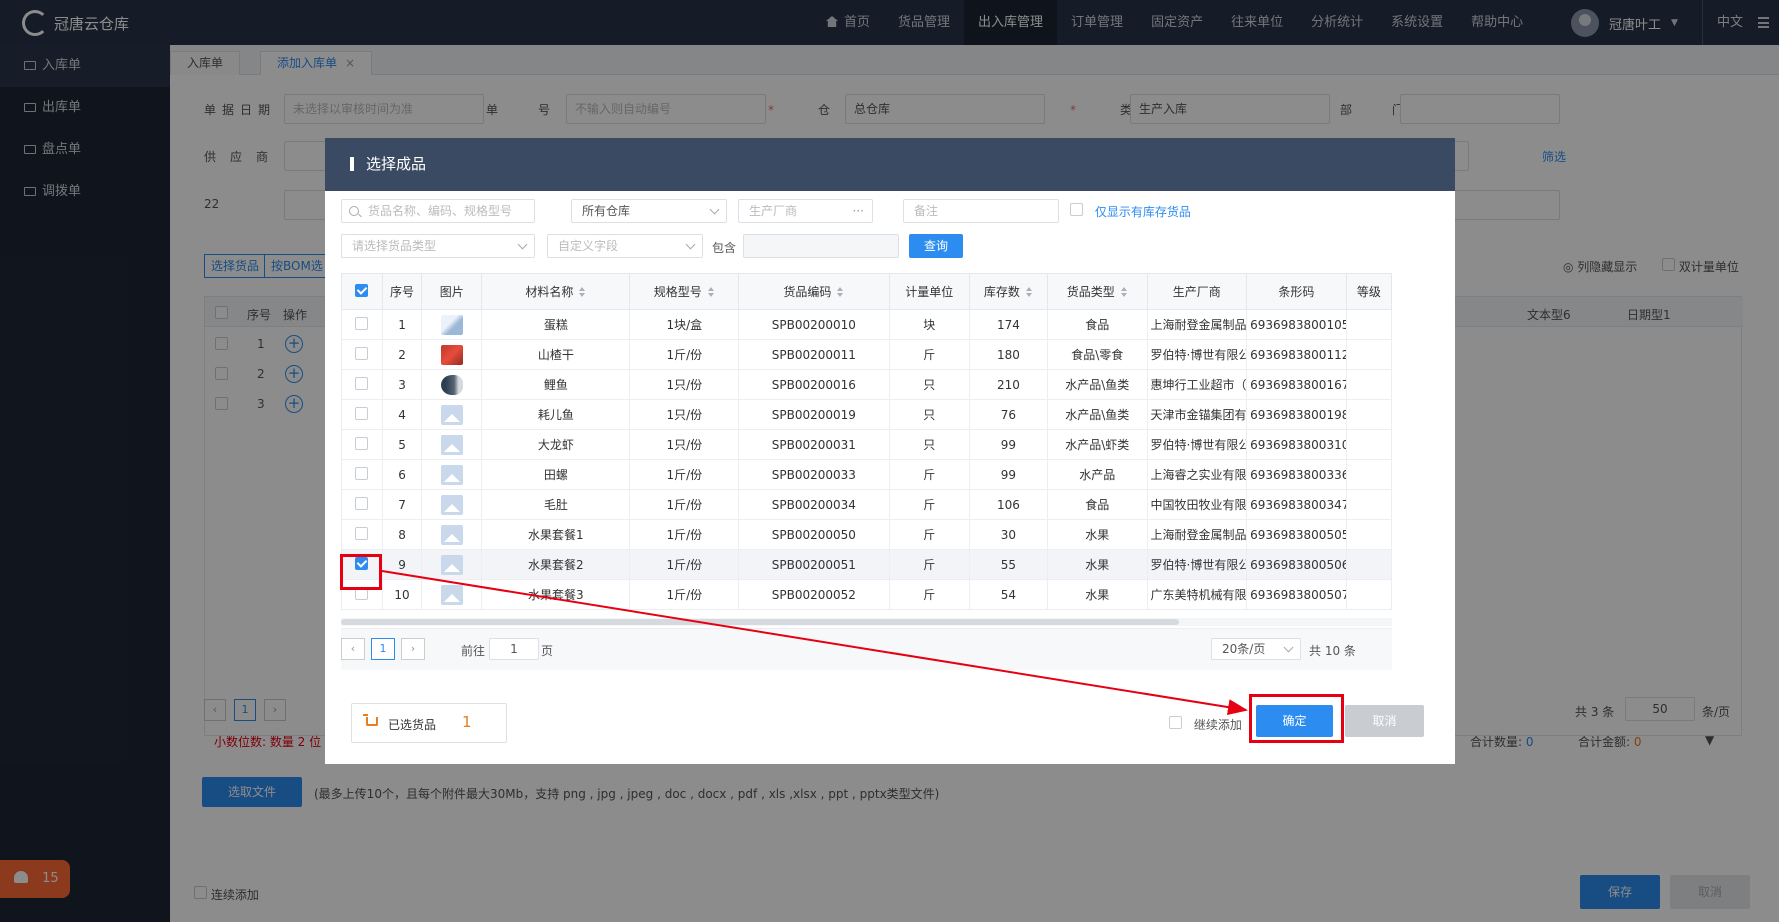 Image resolution: width=1779 pixels, height=922 pixels. I want to click on next-page-button: ›, so click(413, 649).